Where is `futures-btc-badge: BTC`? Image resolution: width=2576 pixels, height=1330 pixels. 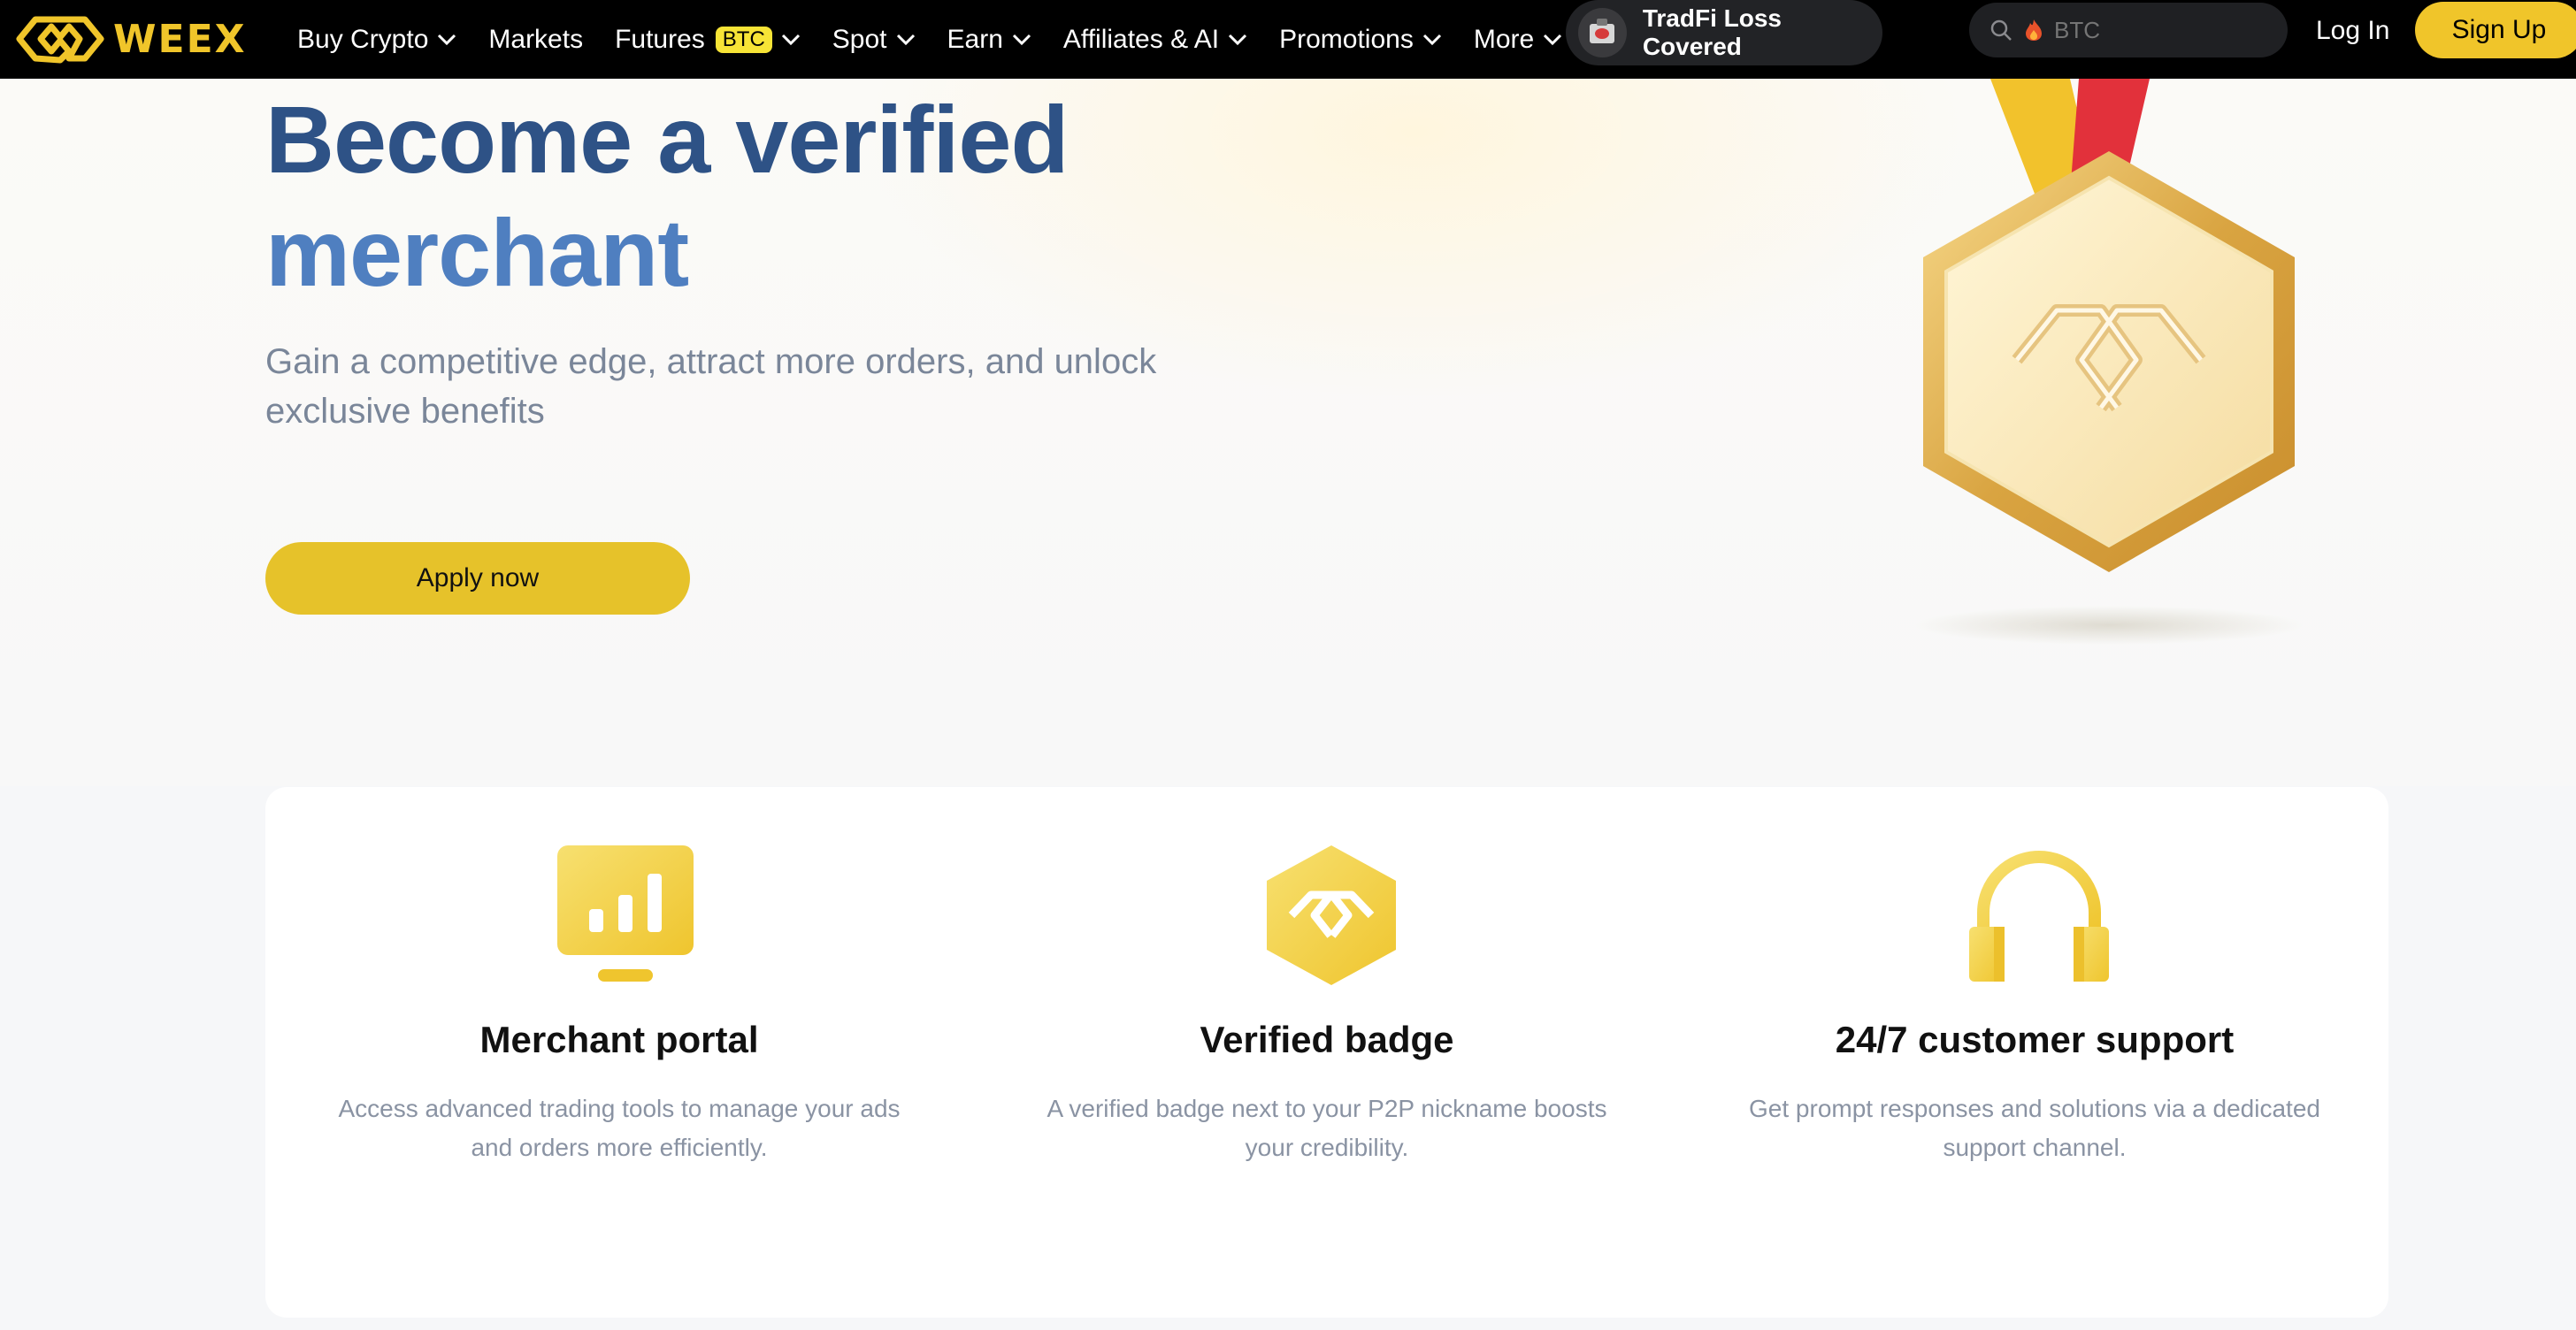
futures-btc-badge: BTC is located at coordinates (743, 39).